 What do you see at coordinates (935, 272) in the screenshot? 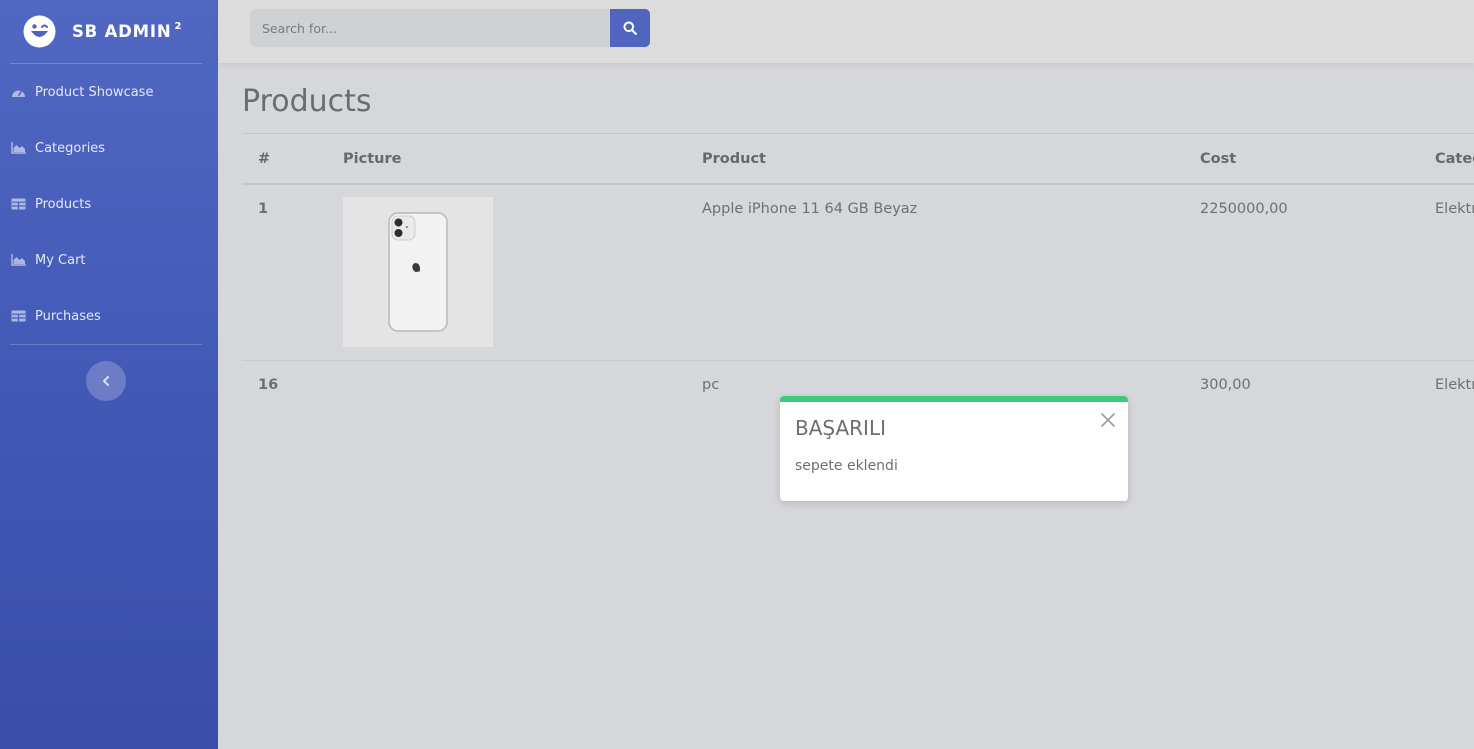
I see `cell-product: Apple iPhone 11 64 GB Beyaz` at bounding box center [935, 272].